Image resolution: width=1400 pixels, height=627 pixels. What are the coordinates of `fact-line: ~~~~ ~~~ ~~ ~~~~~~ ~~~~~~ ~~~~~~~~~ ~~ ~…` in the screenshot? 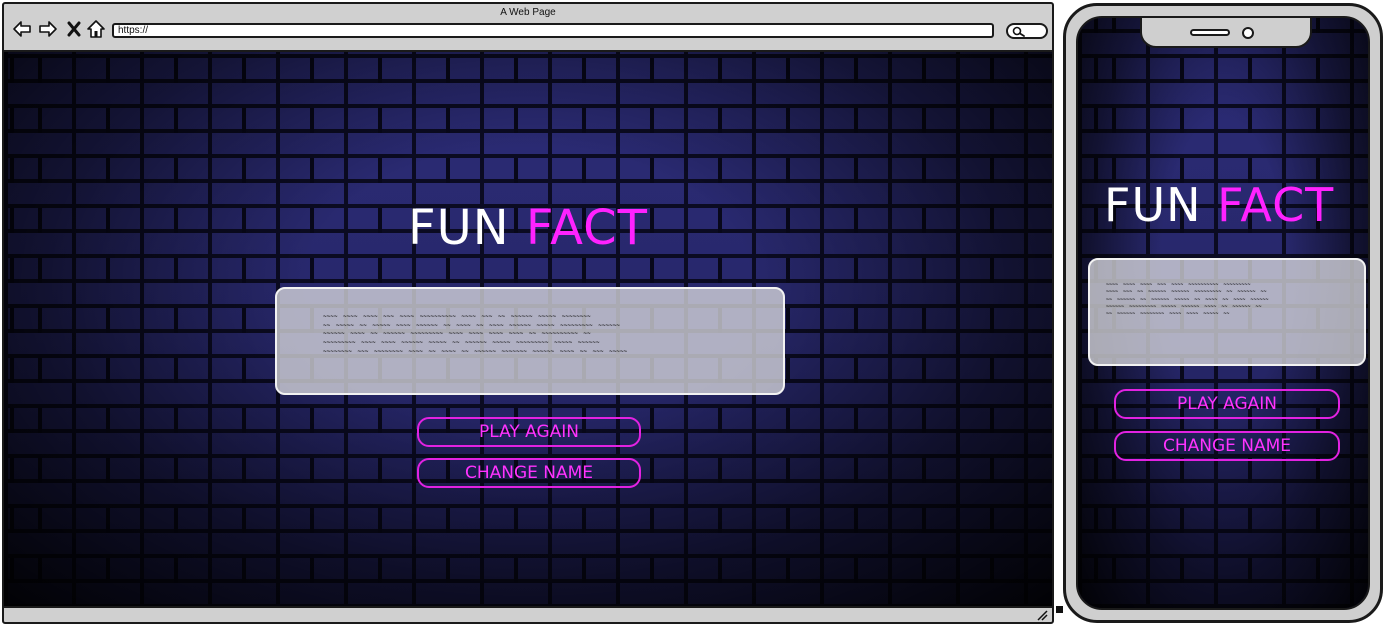 It's located at (1186, 292).